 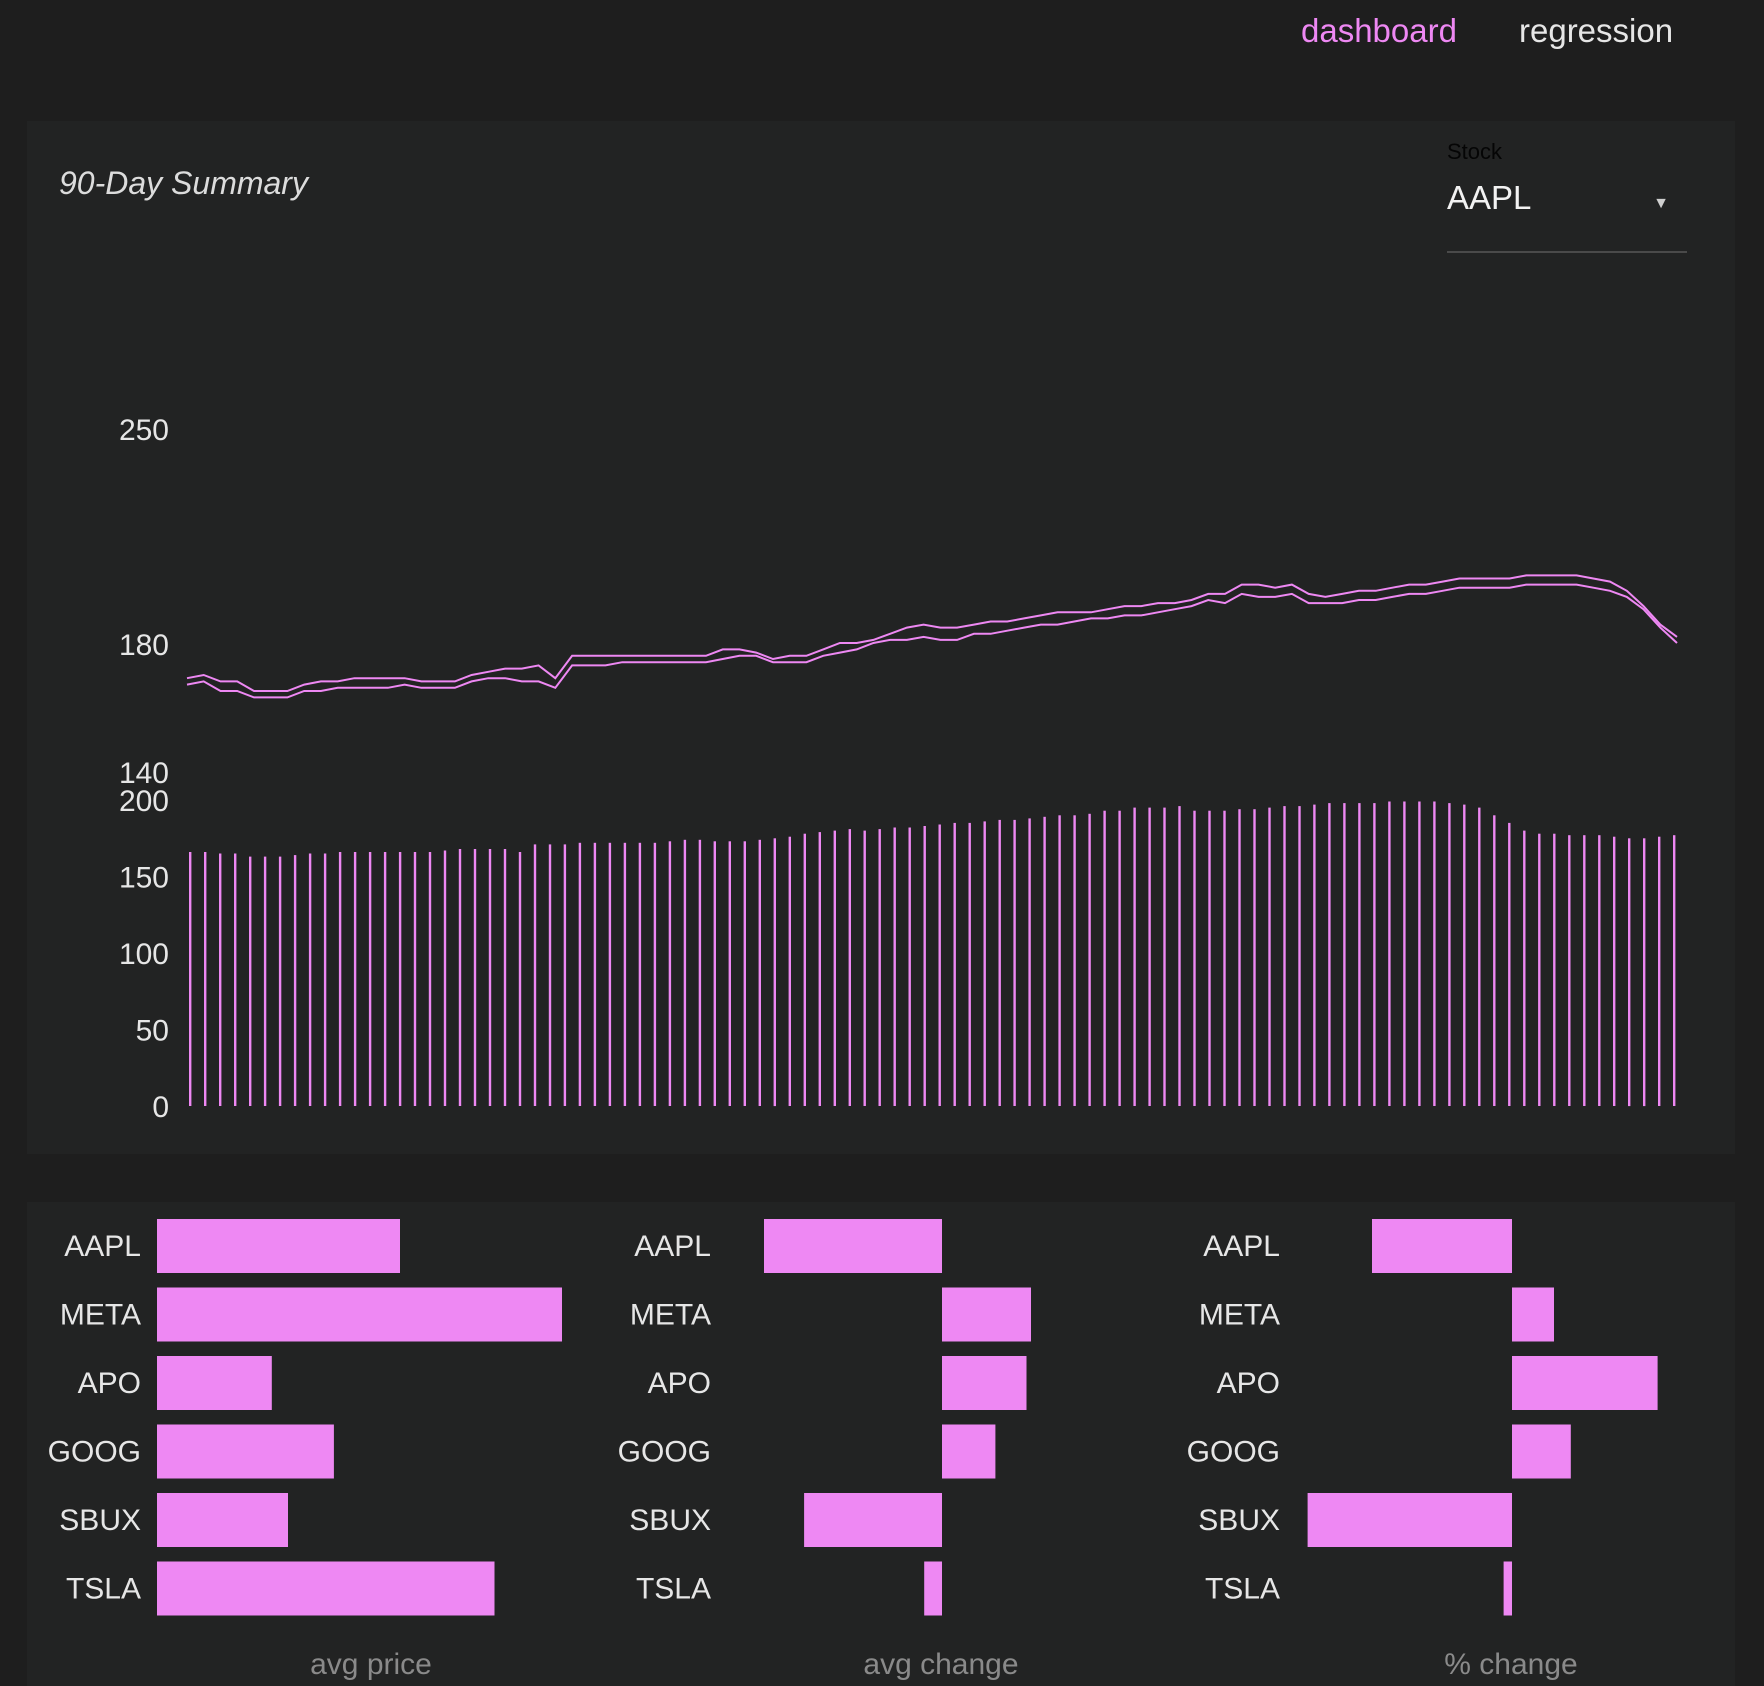 What do you see at coordinates (1596, 31) in the screenshot?
I see `nav-regression: regression` at bounding box center [1596, 31].